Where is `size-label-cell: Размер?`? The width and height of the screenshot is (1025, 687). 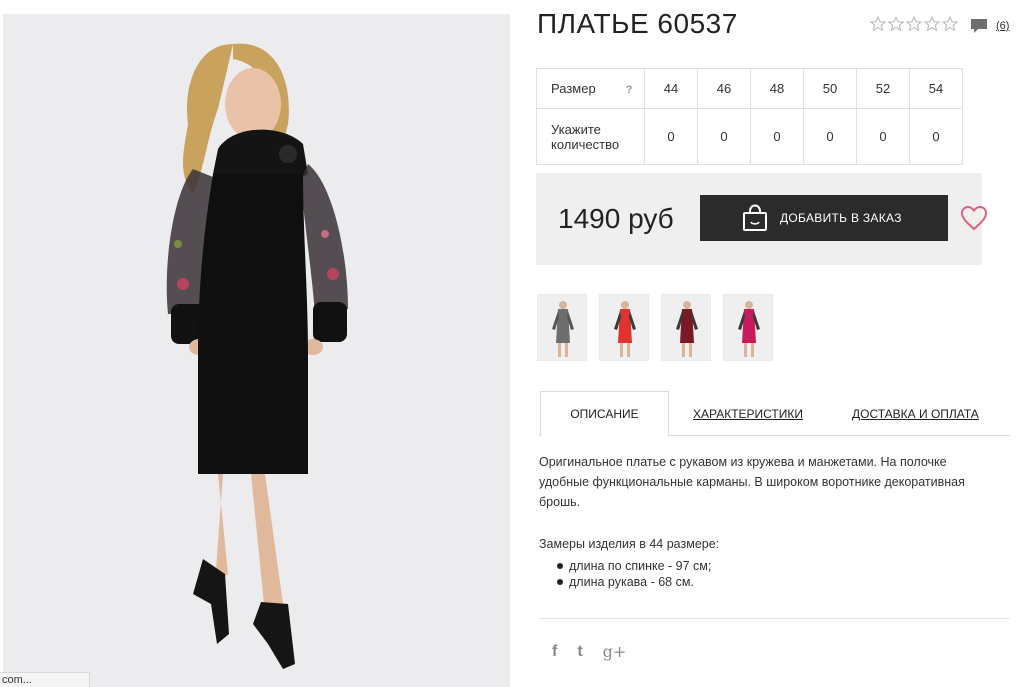
size-label-cell: Размер? is located at coordinates (590, 88).